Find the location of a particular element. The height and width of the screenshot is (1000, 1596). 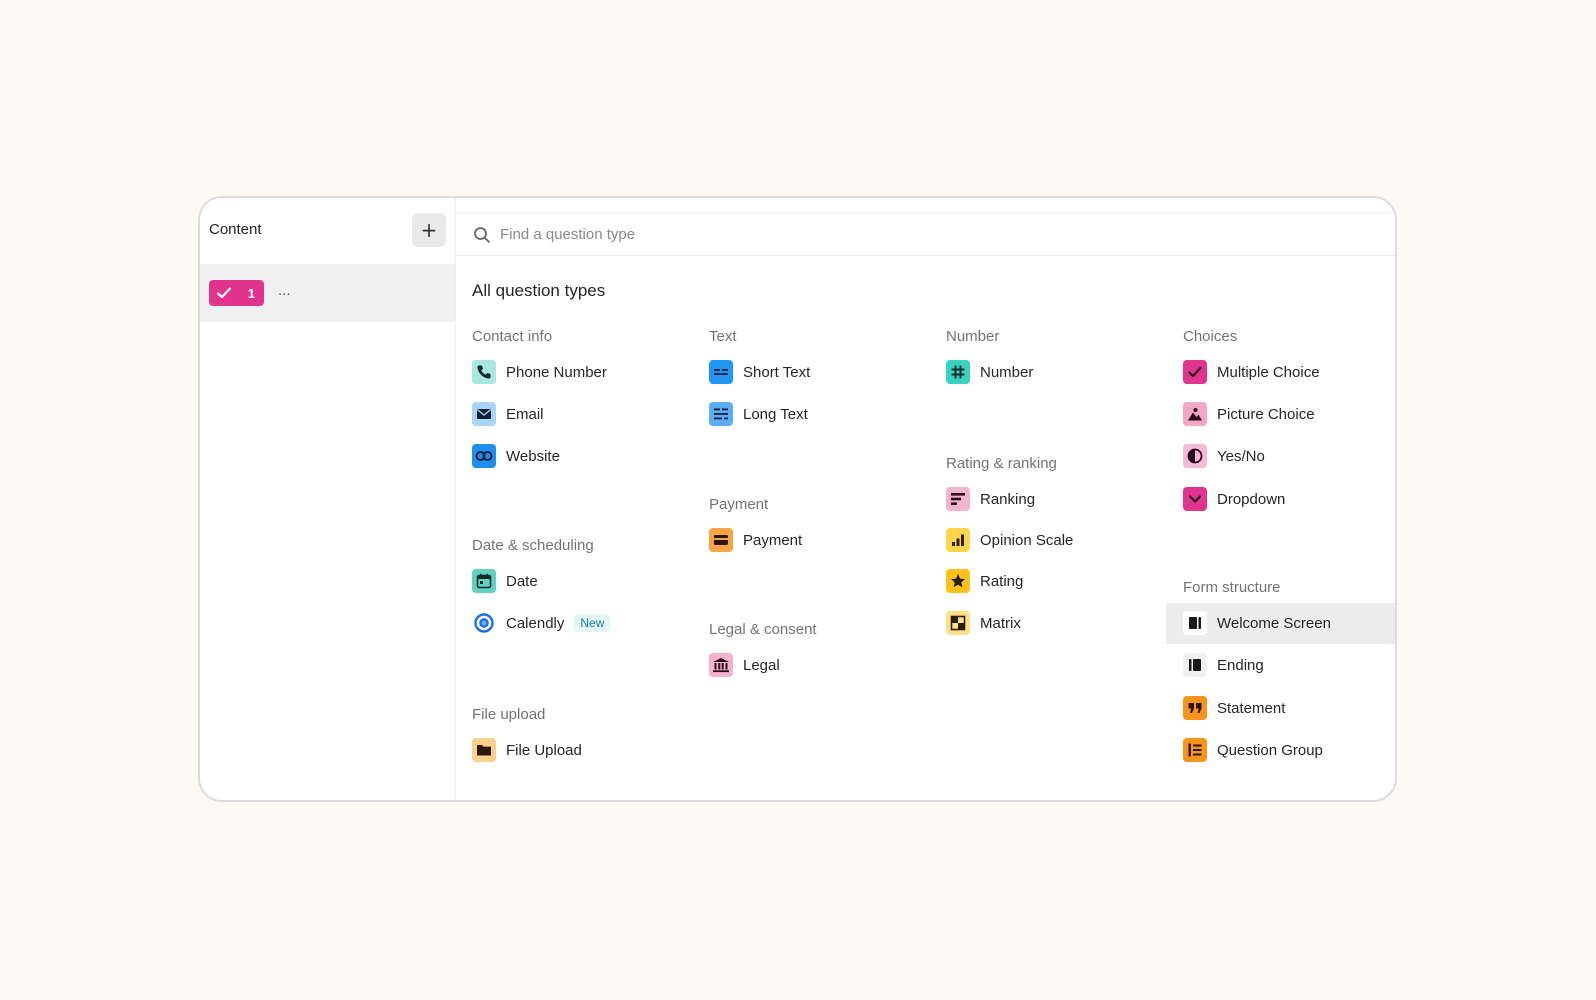

add-content-button: + is located at coordinates (429, 230).